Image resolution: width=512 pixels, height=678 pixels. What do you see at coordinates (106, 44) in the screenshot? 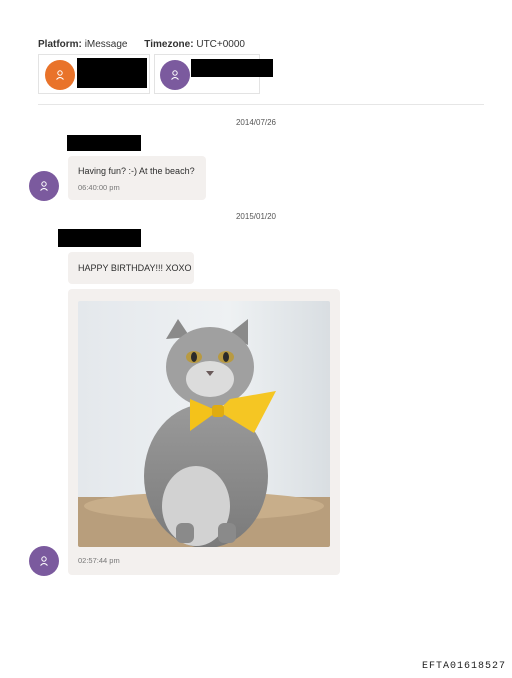
I see `platform-value: iMessage` at bounding box center [106, 44].